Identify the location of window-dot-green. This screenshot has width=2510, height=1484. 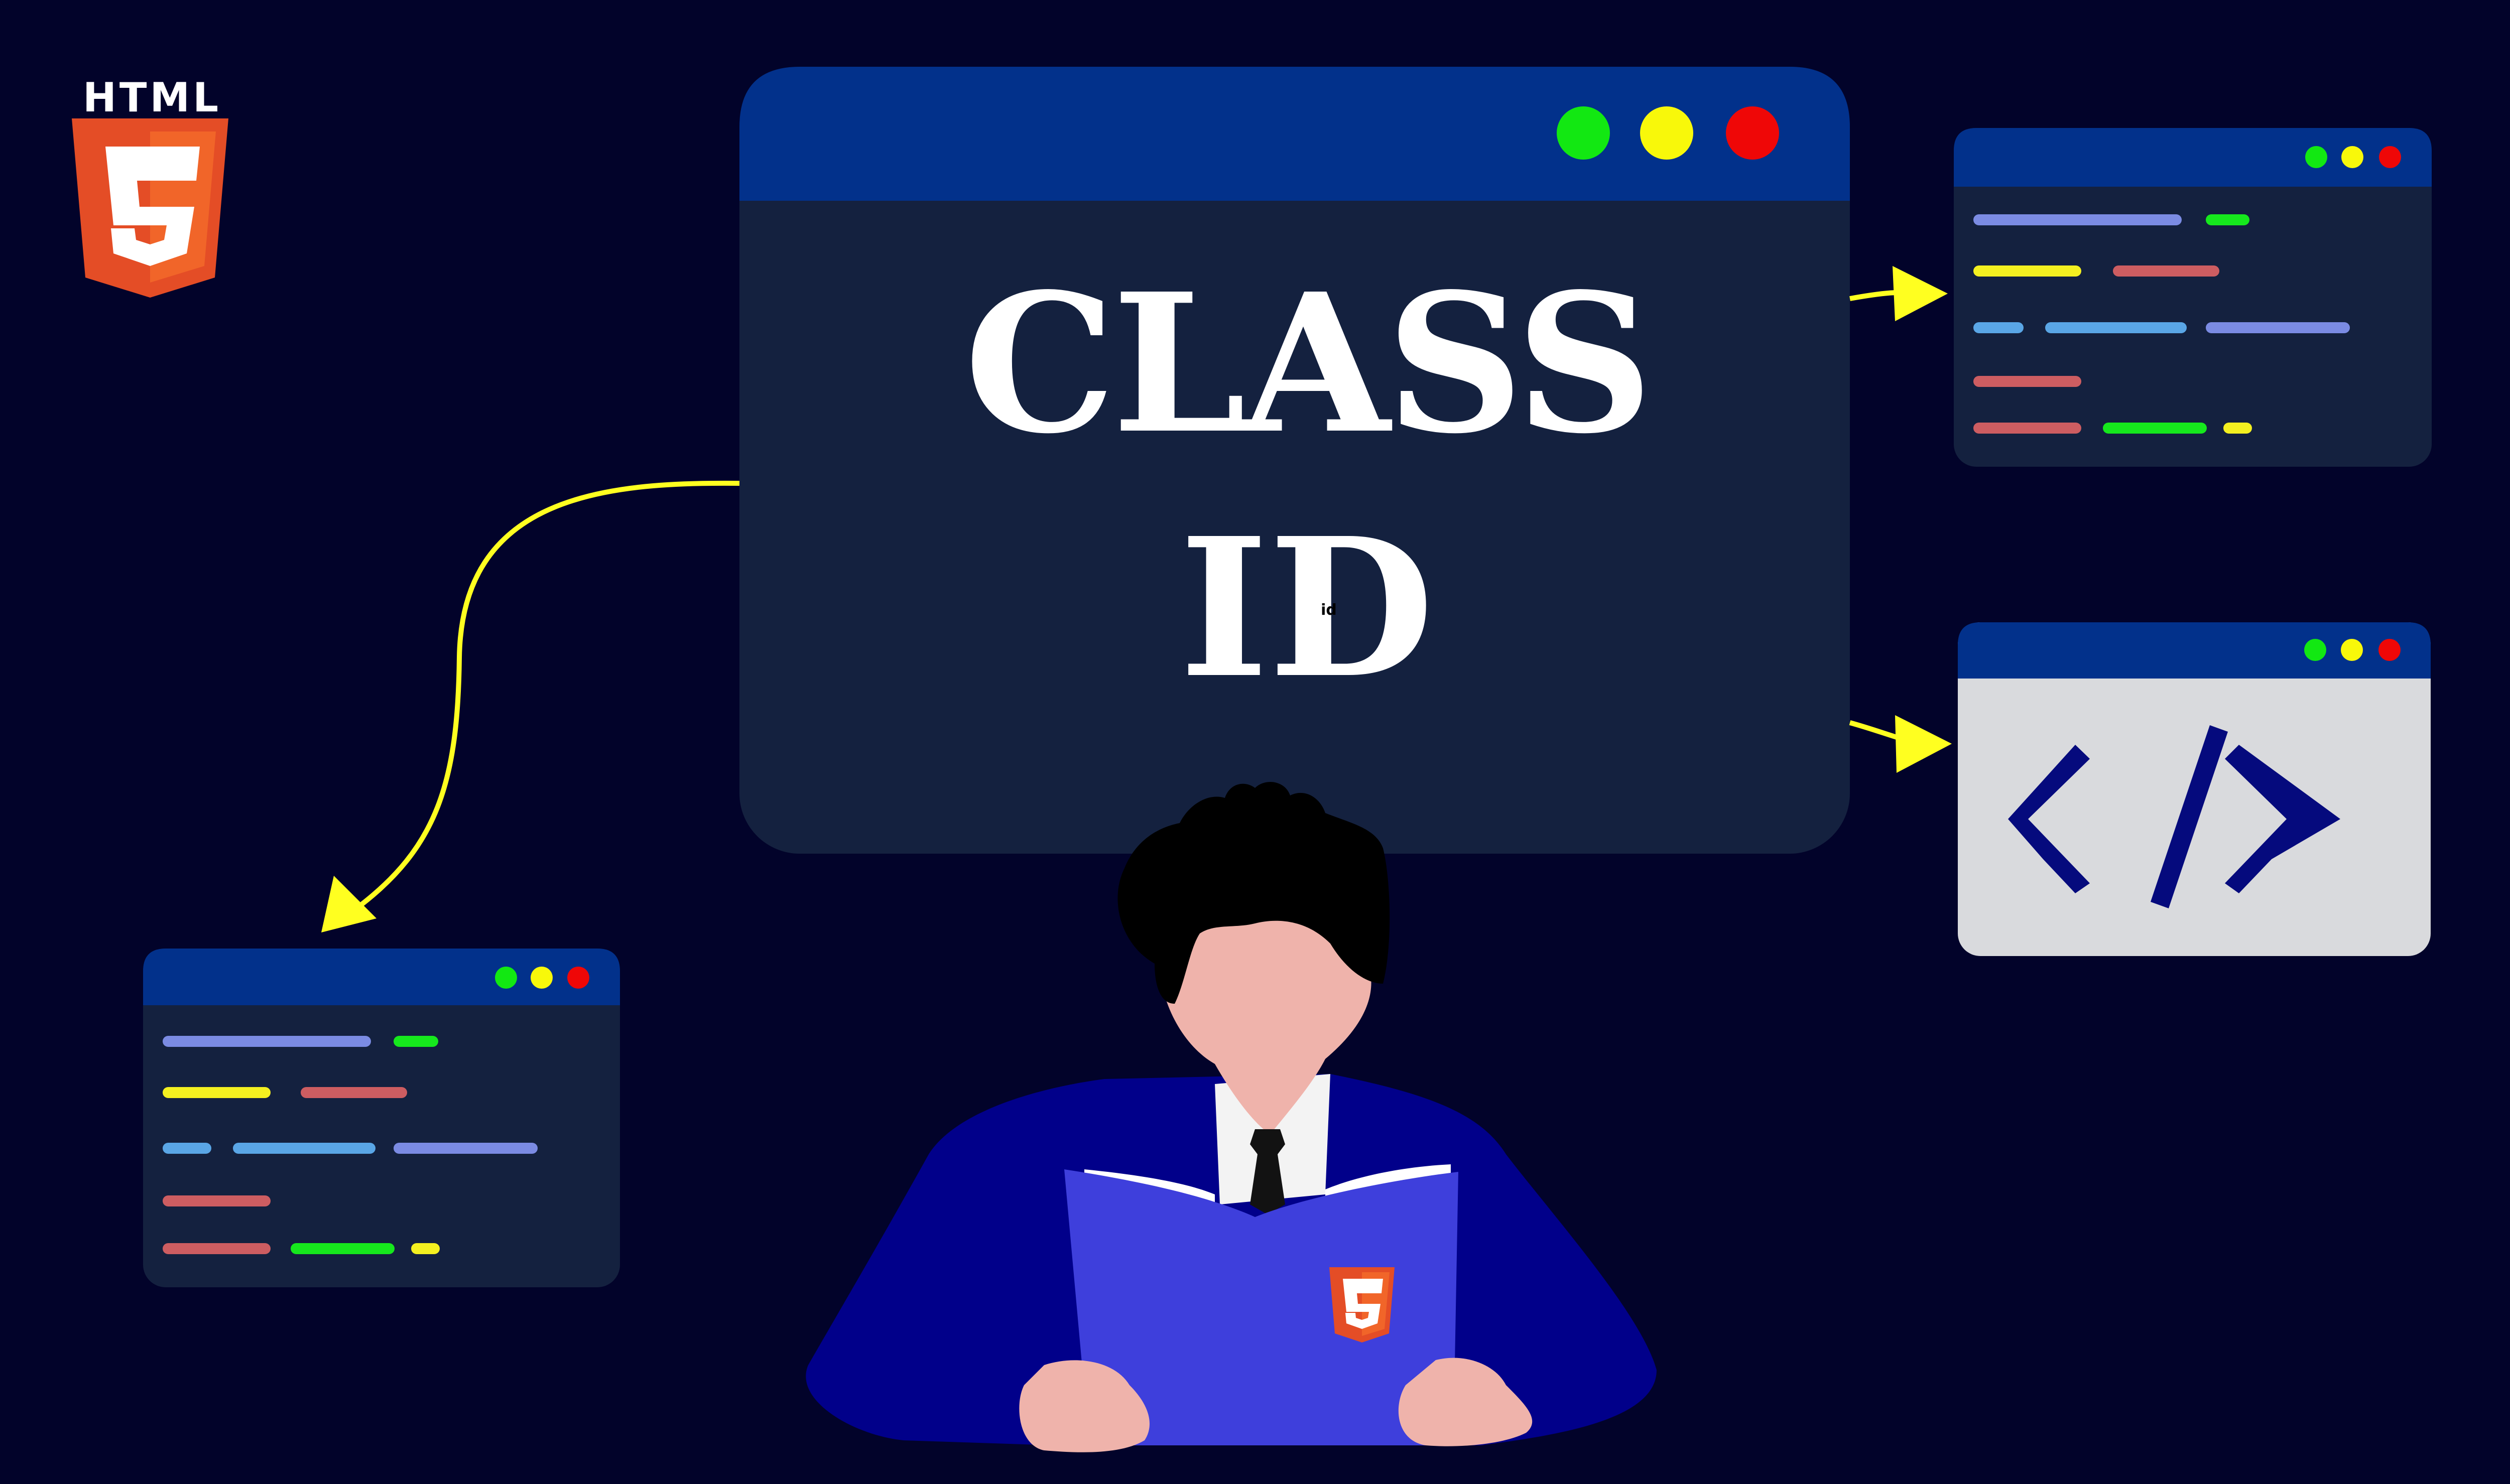
(1583, 133).